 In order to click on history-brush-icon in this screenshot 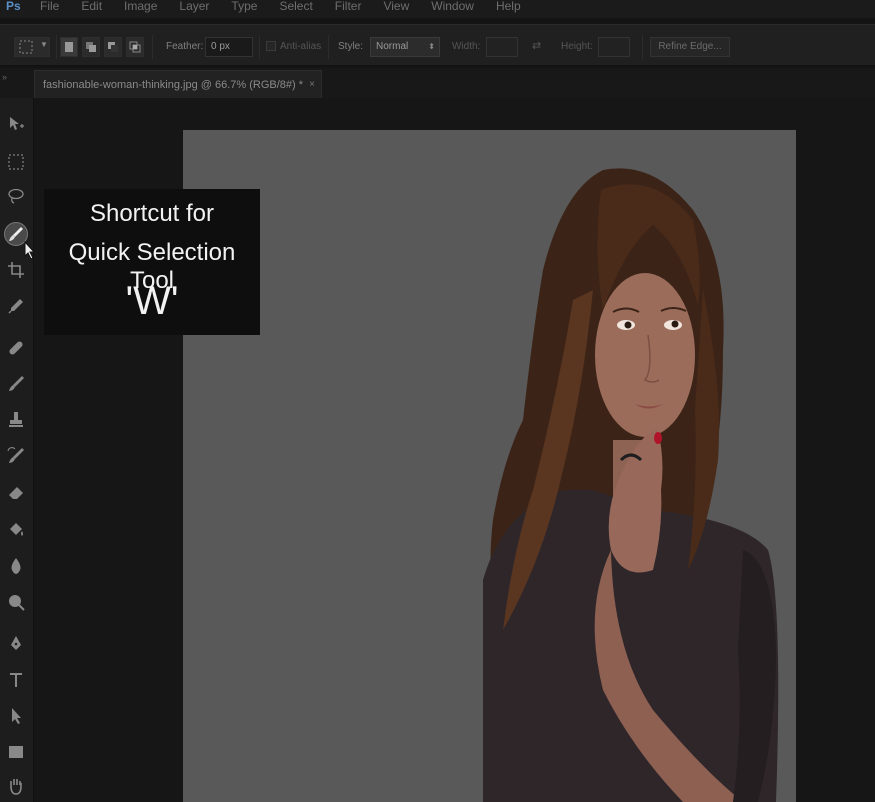, I will do `click(15, 455)`.